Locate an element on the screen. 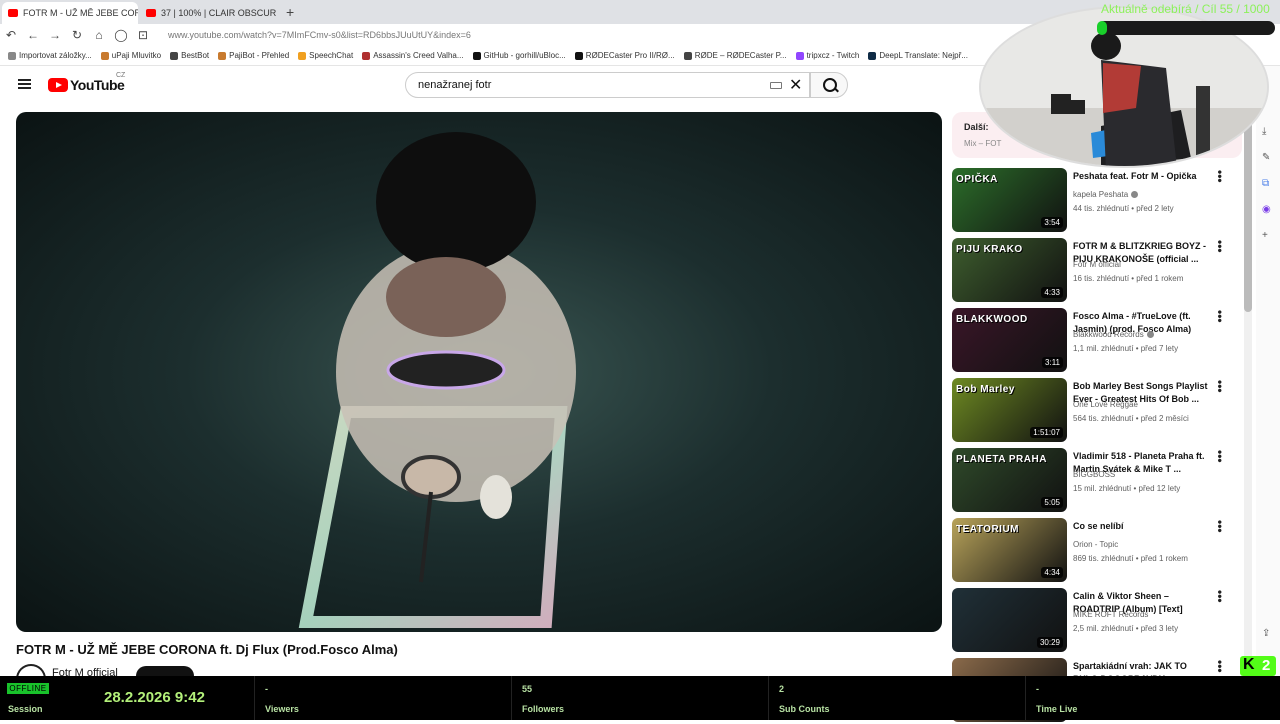 The image size is (1280, 724). video-item-meta: 44 tis. zhlédnutí • před 2 lety is located at coordinates (1123, 208).